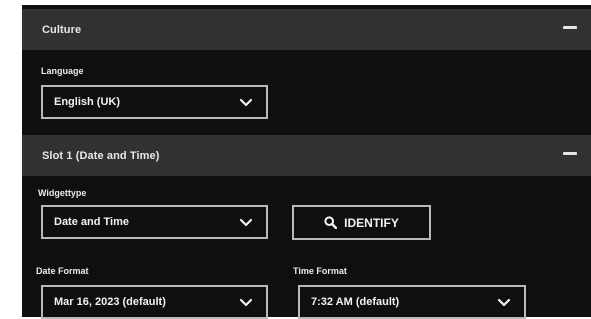  I want to click on date-format-select: Mar 16, 2023 (default), so click(154, 302).